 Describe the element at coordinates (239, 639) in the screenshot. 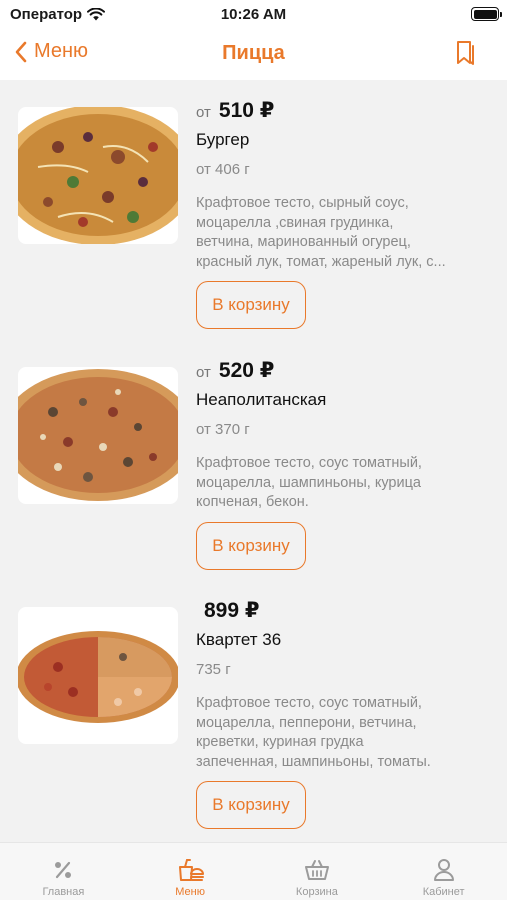

I see `product-name: Квартет 36` at that location.